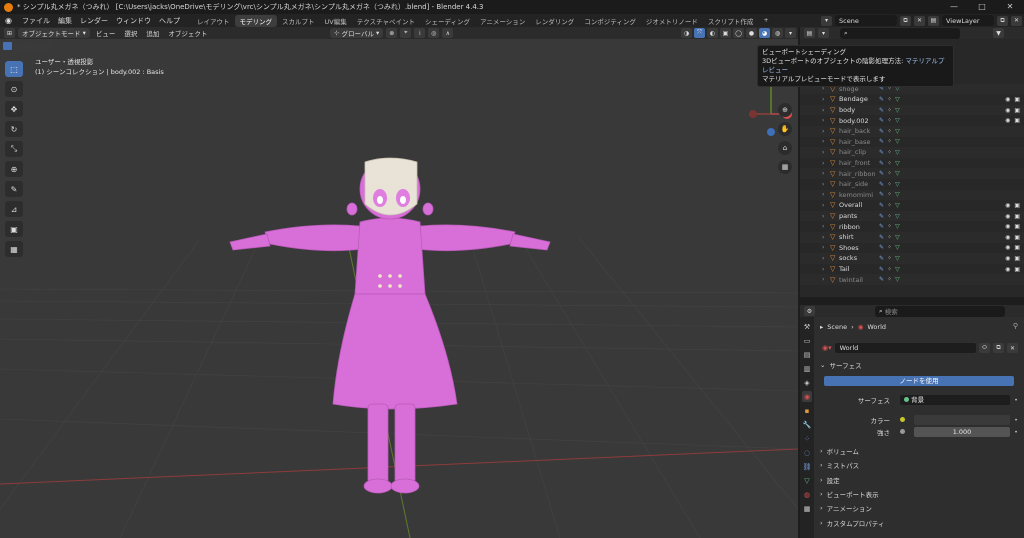 The image size is (1024, 538). Describe the element at coordinates (785, 129) in the screenshot. I see `pan-hand-icon: ✋` at that location.